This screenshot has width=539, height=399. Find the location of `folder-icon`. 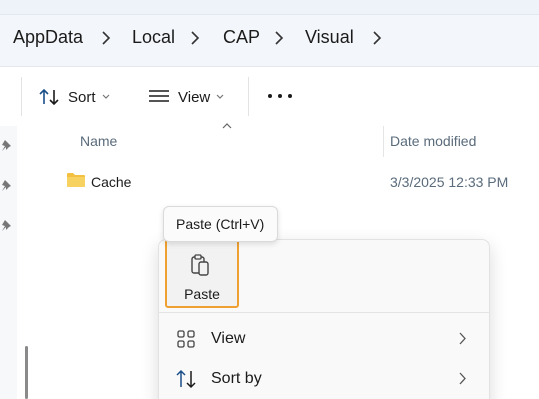

folder-icon is located at coordinates (76, 180).